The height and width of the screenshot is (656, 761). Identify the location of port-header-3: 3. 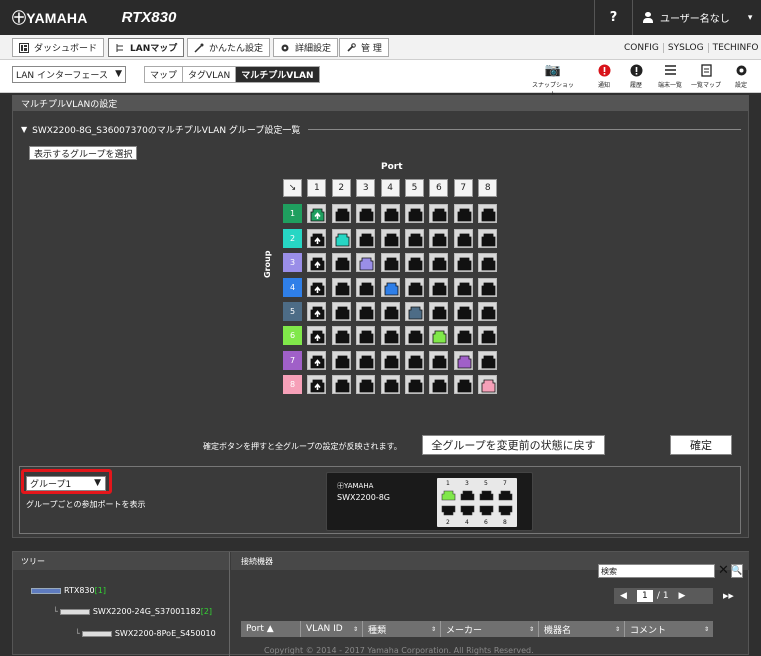
(366, 188).